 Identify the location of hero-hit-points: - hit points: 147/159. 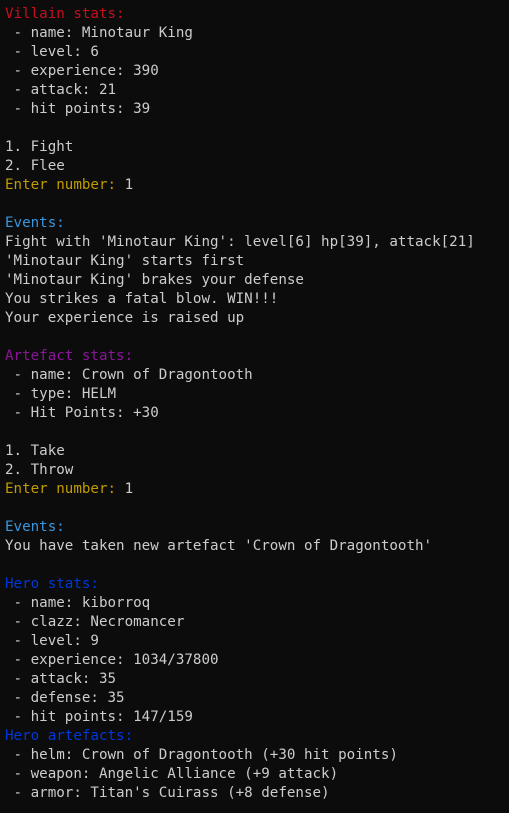
(99, 717).